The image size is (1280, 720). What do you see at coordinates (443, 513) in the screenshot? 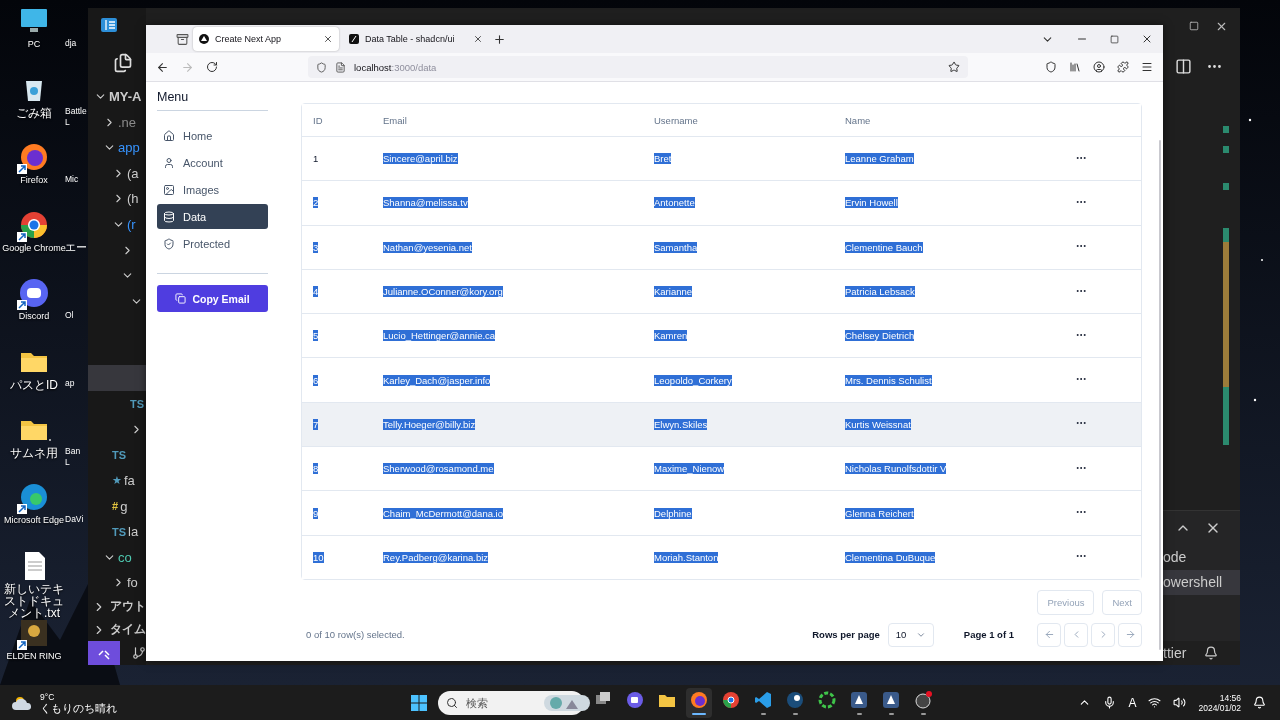
I see `table-cell-text: Chaim_McDermott@dana.io` at bounding box center [443, 513].